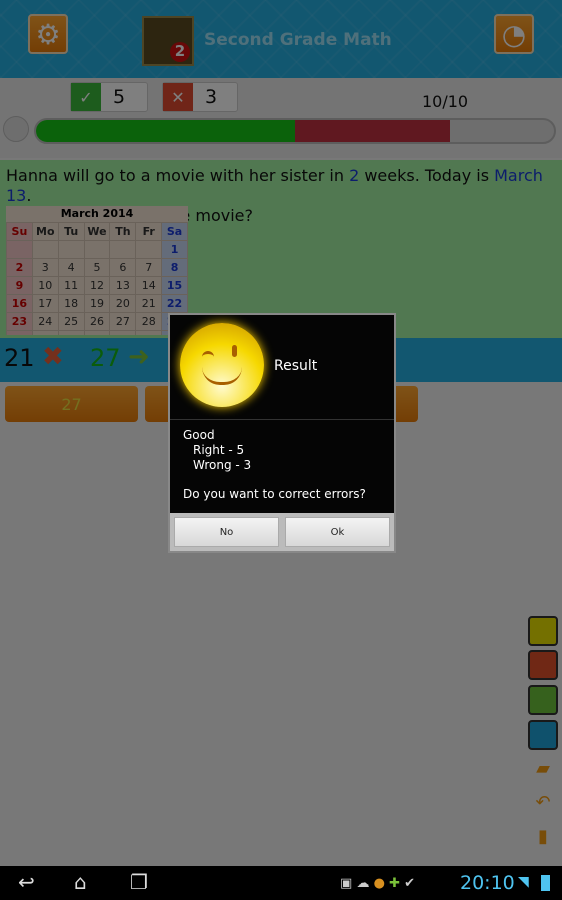 Image resolution: width=562 pixels, height=900 pixels. What do you see at coordinates (346, 883) in the screenshot?
I see `gallery-icon: ▣` at bounding box center [346, 883].